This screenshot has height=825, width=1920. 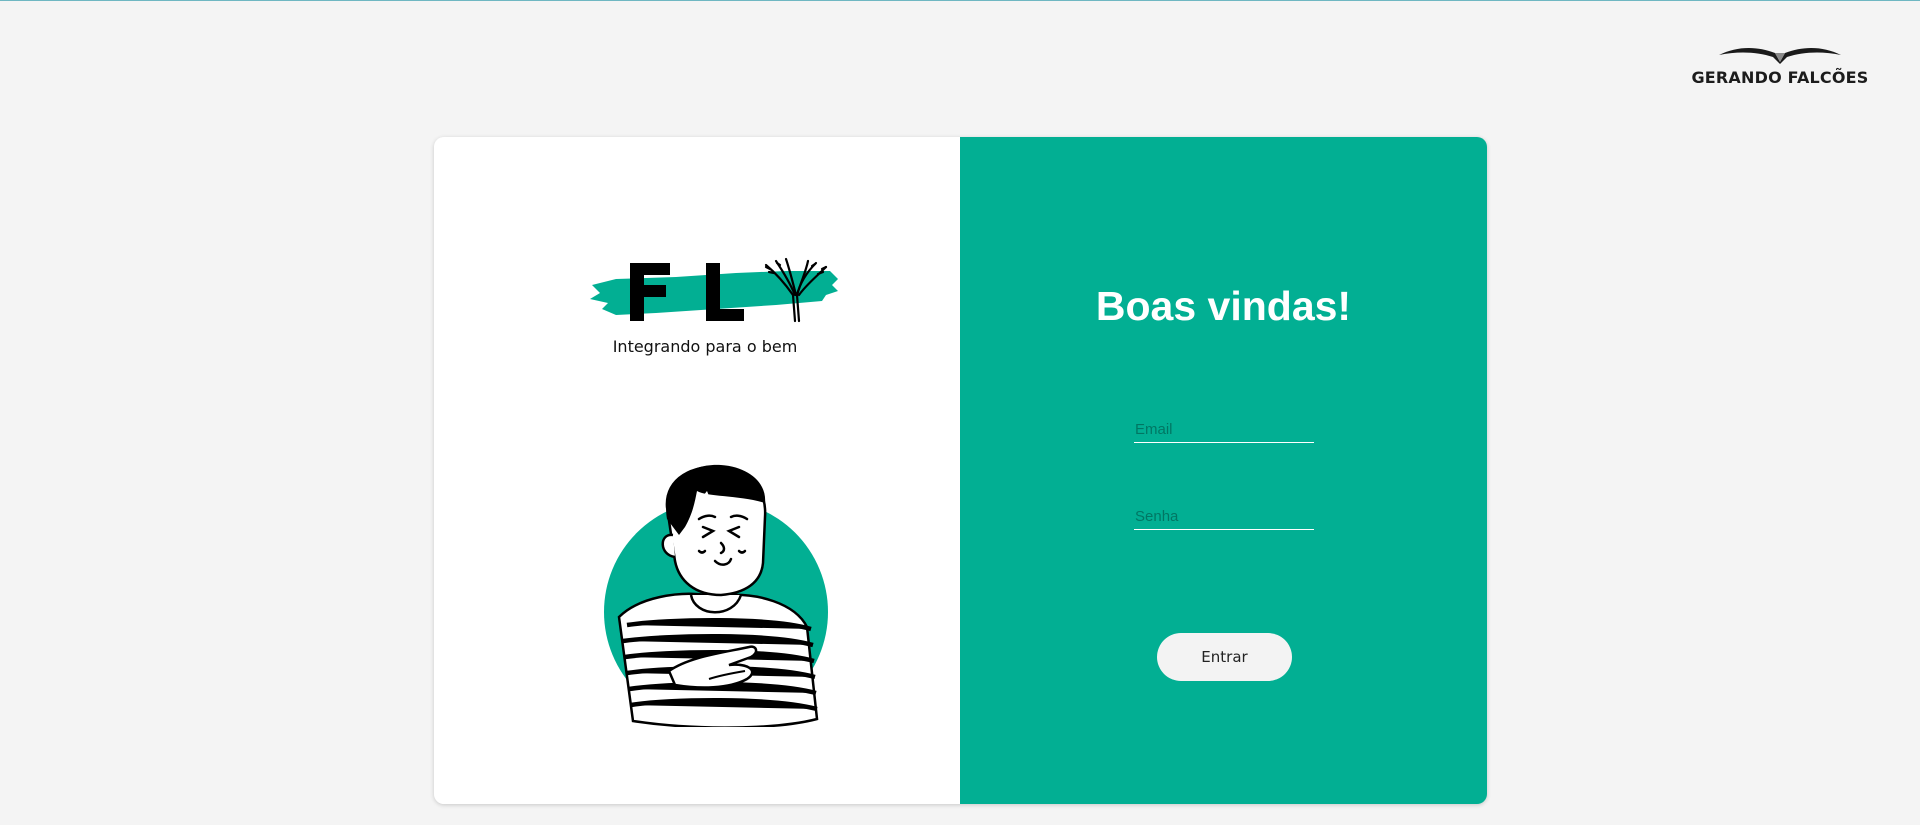 I want to click on smiling-person-illustration, so click(x=719, y=593).